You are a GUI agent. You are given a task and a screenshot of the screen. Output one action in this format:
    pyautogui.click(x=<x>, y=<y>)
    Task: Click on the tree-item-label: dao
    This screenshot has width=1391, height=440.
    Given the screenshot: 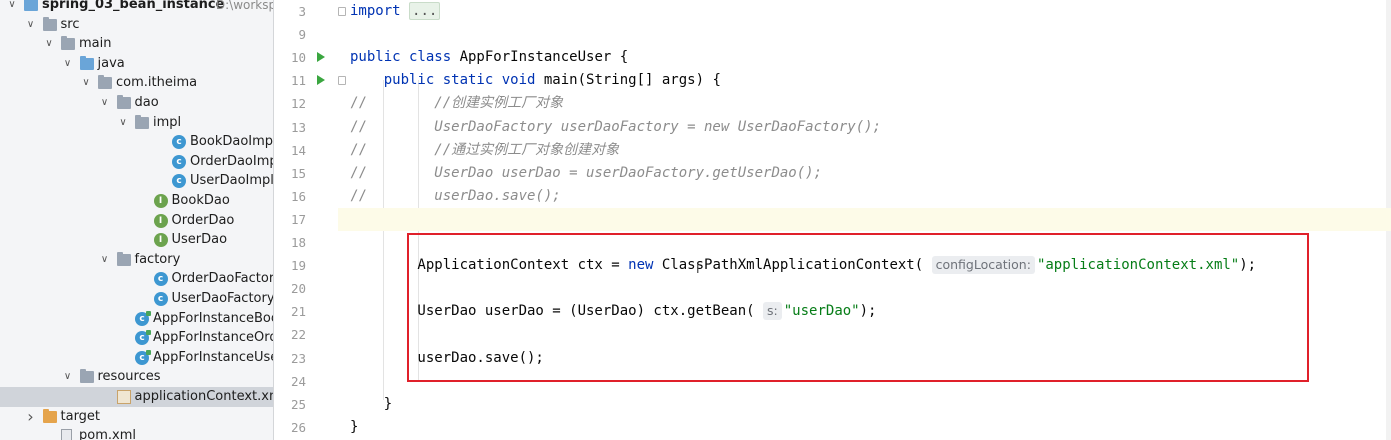 What is the action you would take?
    pyautogui.click(x=146, y=102)
    